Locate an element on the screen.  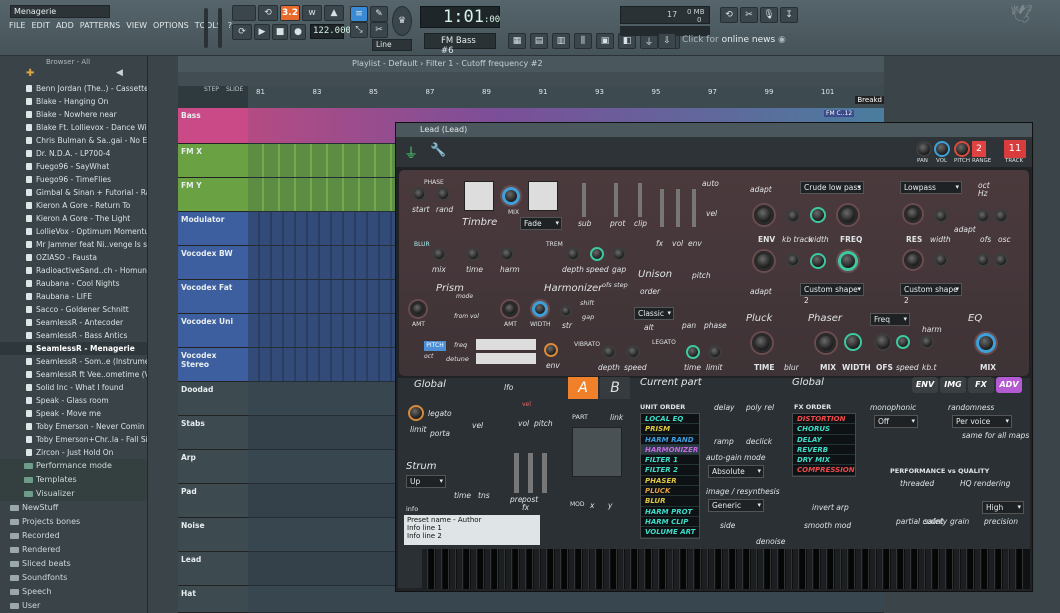
track-header: Vocodex BW is located at coordinates (213, 263).